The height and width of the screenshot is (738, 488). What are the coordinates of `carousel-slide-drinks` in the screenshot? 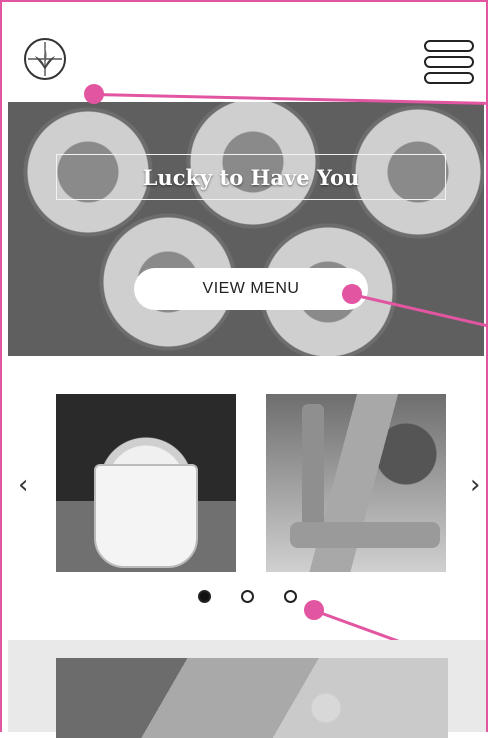 It's located at (356, 483).